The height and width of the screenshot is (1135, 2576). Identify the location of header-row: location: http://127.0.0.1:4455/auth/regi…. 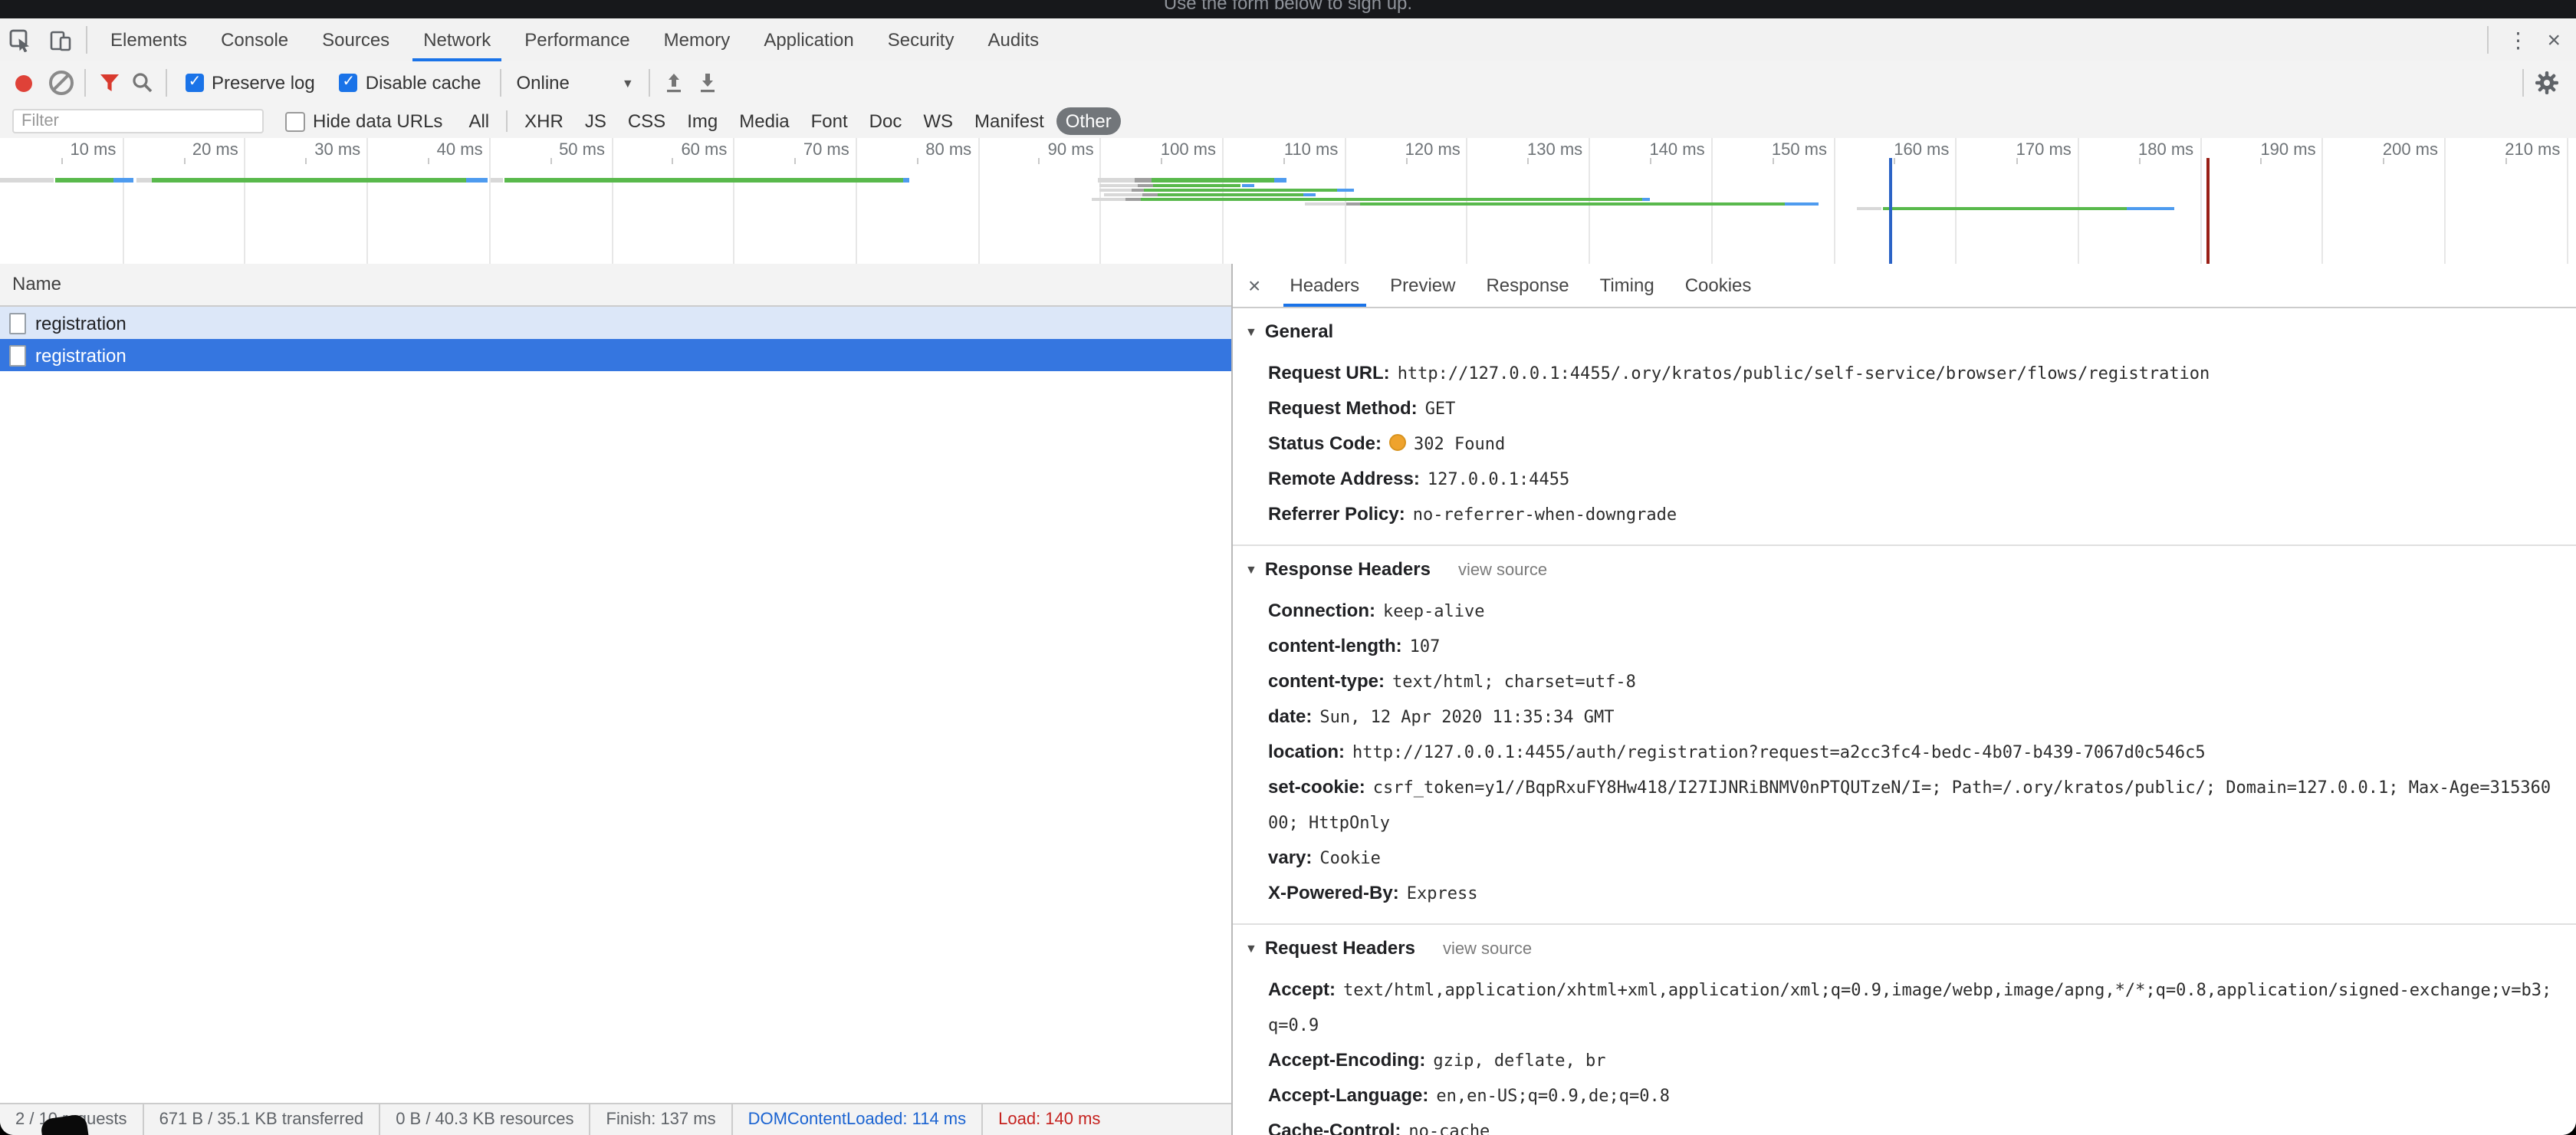
(1913, 752).